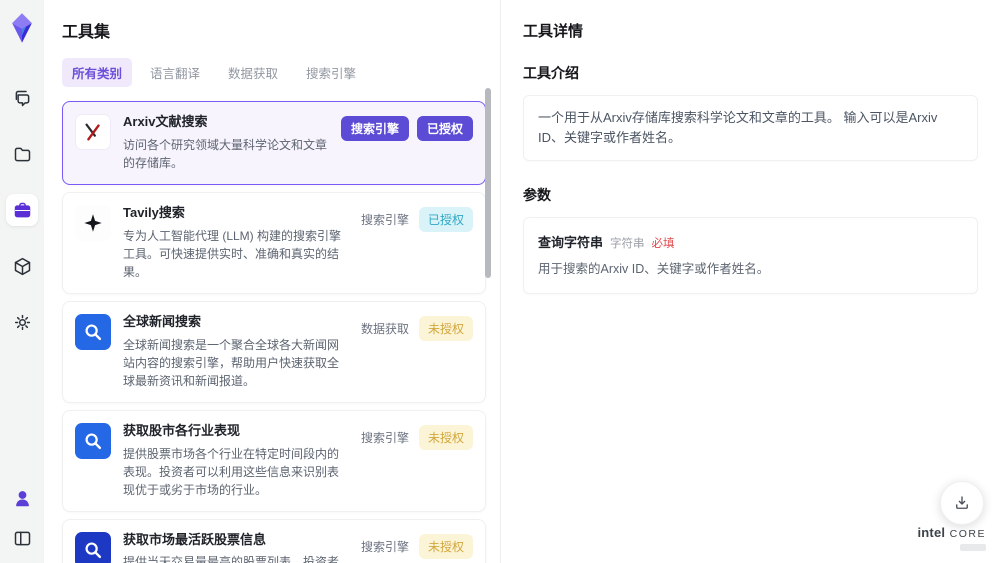 The image size is (1000, 563). I want to click on tool-name: 获取股市各行业表现, so click(182, 430).